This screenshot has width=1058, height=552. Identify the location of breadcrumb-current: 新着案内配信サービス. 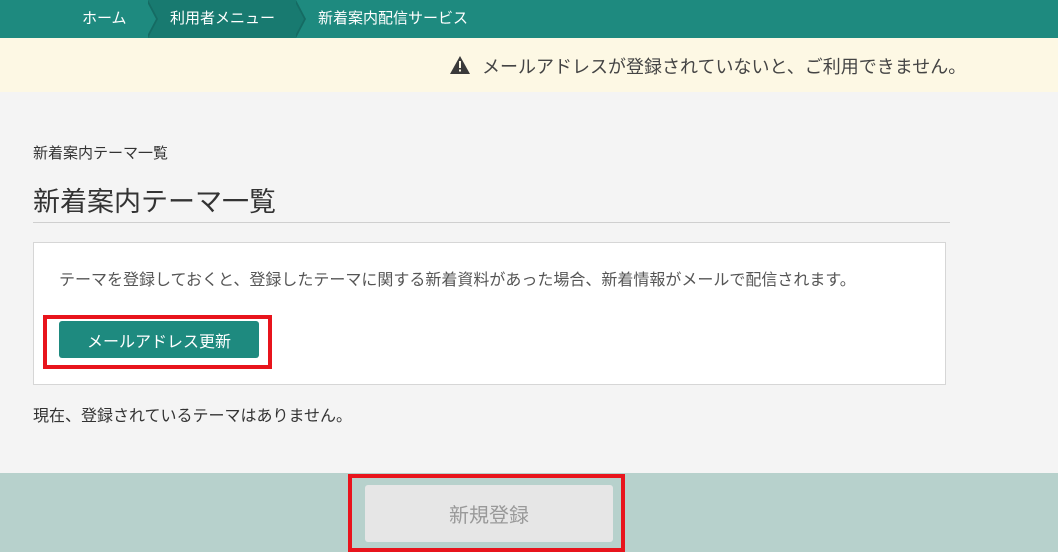
(446, 19).